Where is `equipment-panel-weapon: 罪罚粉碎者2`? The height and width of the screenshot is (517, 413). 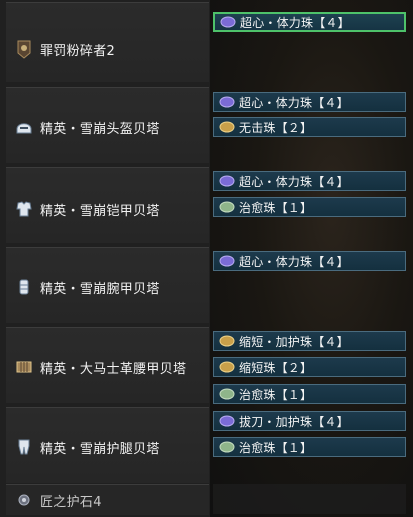
equipment-panel-weapon: 罪罚粉碎者2 is located at coordinates (107, 42).